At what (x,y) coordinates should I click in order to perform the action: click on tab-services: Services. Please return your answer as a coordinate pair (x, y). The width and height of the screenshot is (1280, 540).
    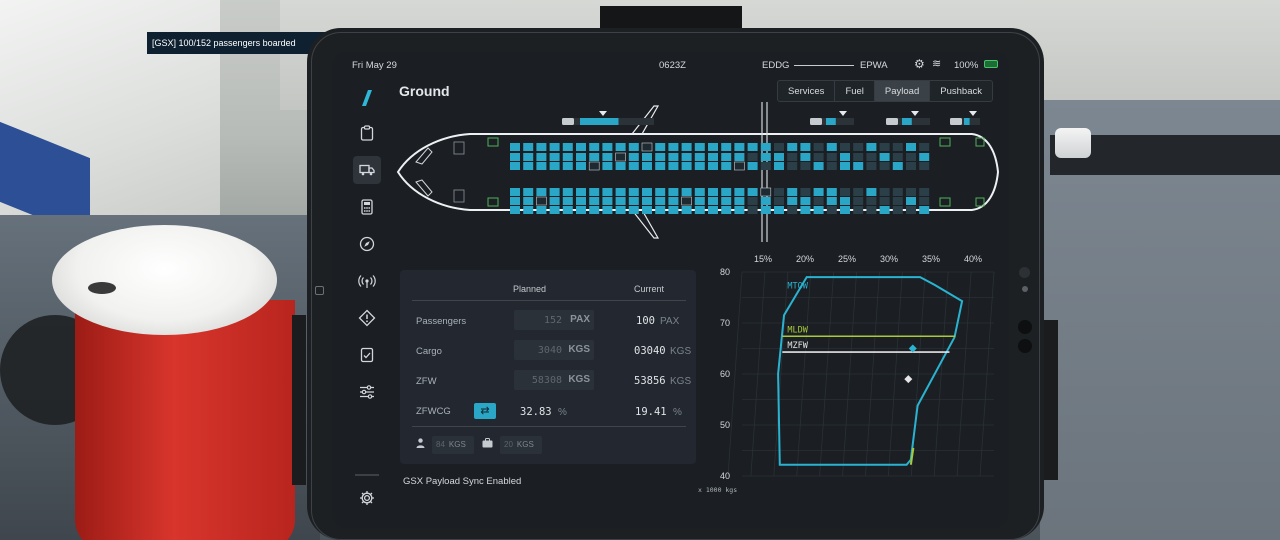
    Looking at the image, I should click on (806, 91).